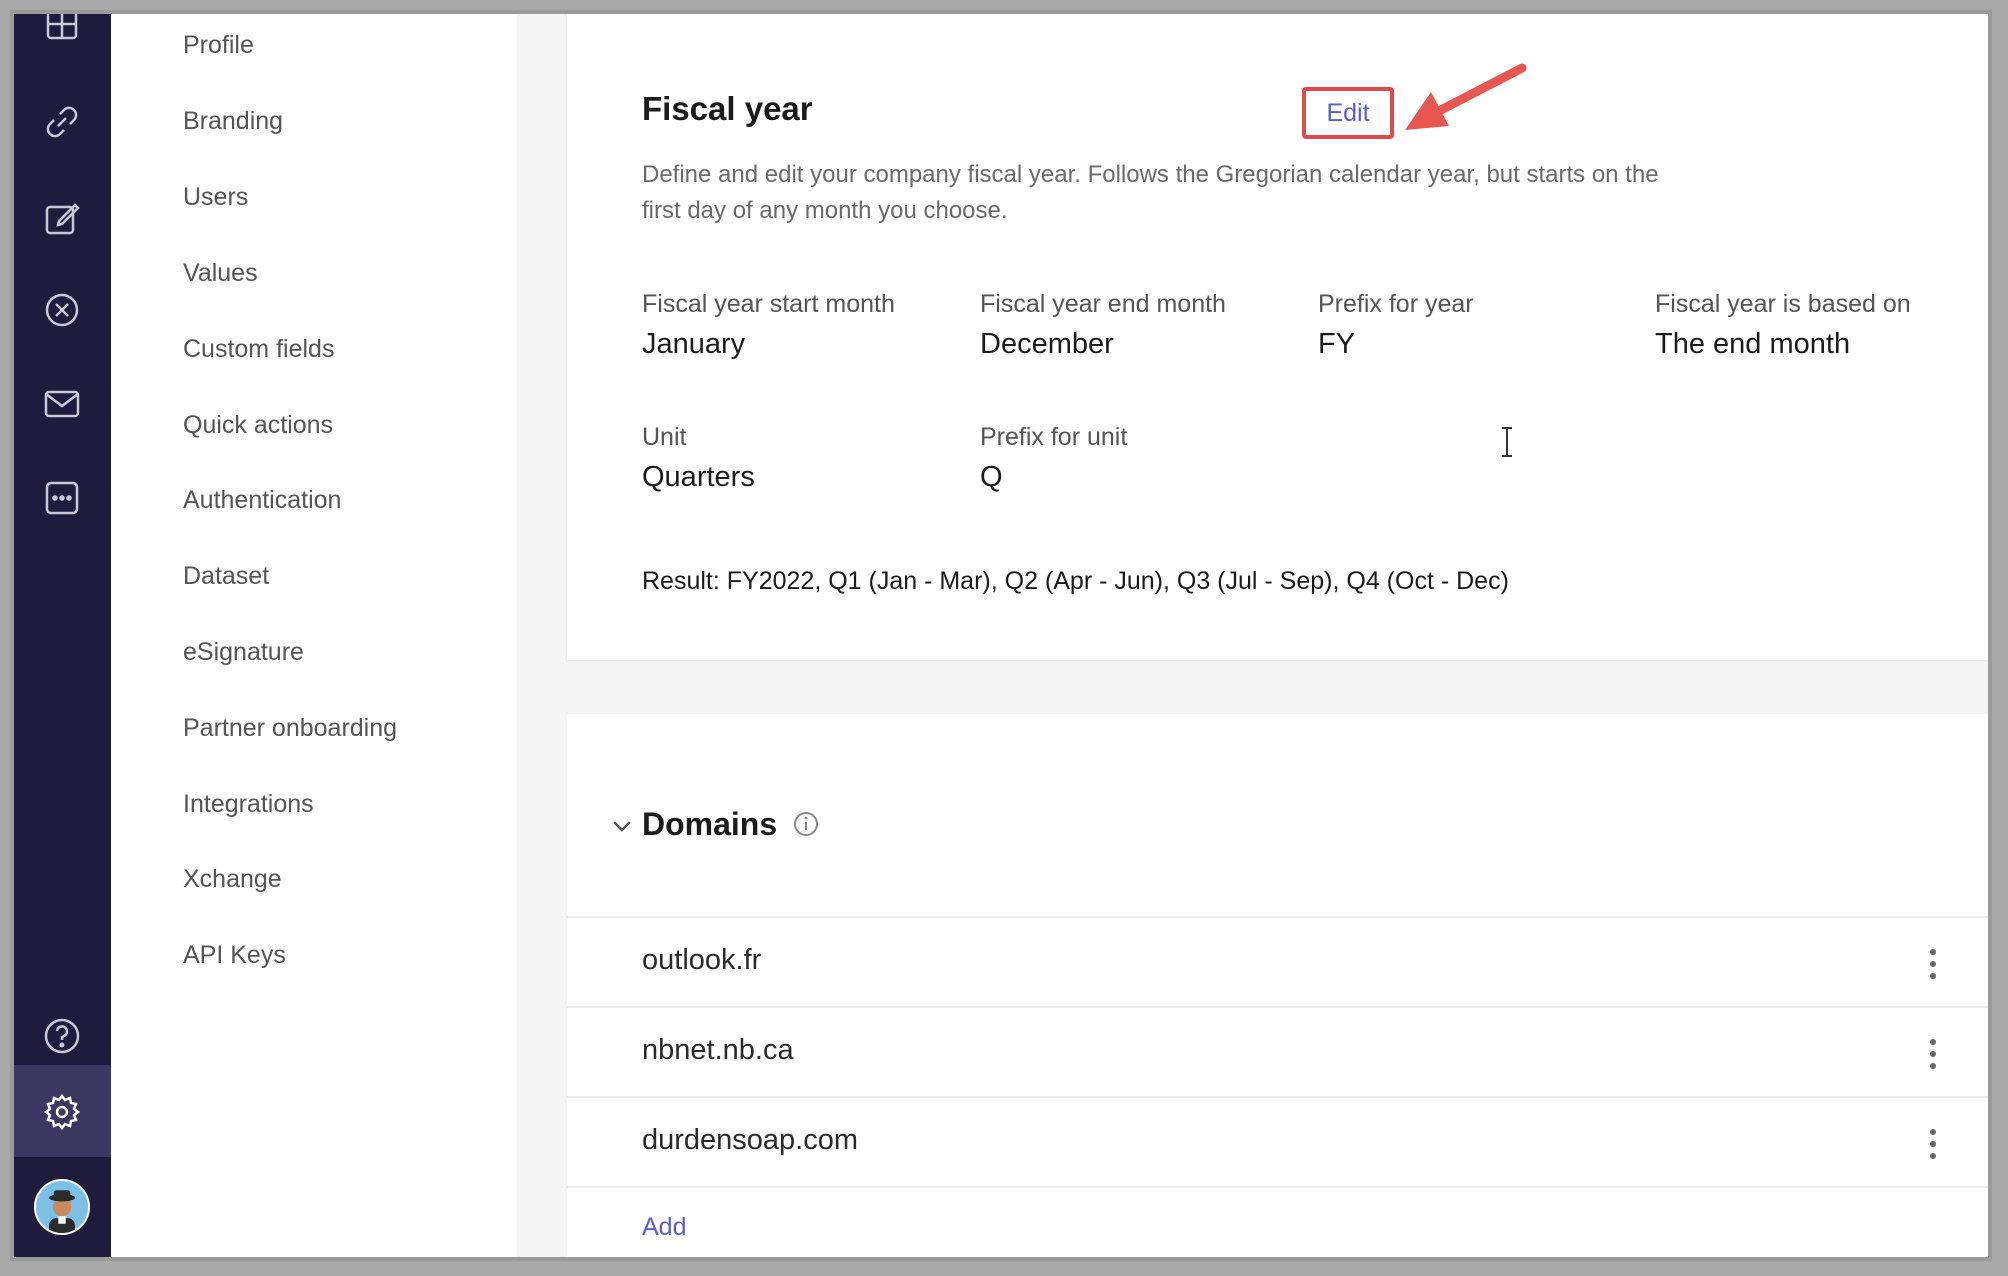  Describe the element at coordinates (750, 1140) in the screenshot. I see `domain-name: durdensoap.com` at that location.